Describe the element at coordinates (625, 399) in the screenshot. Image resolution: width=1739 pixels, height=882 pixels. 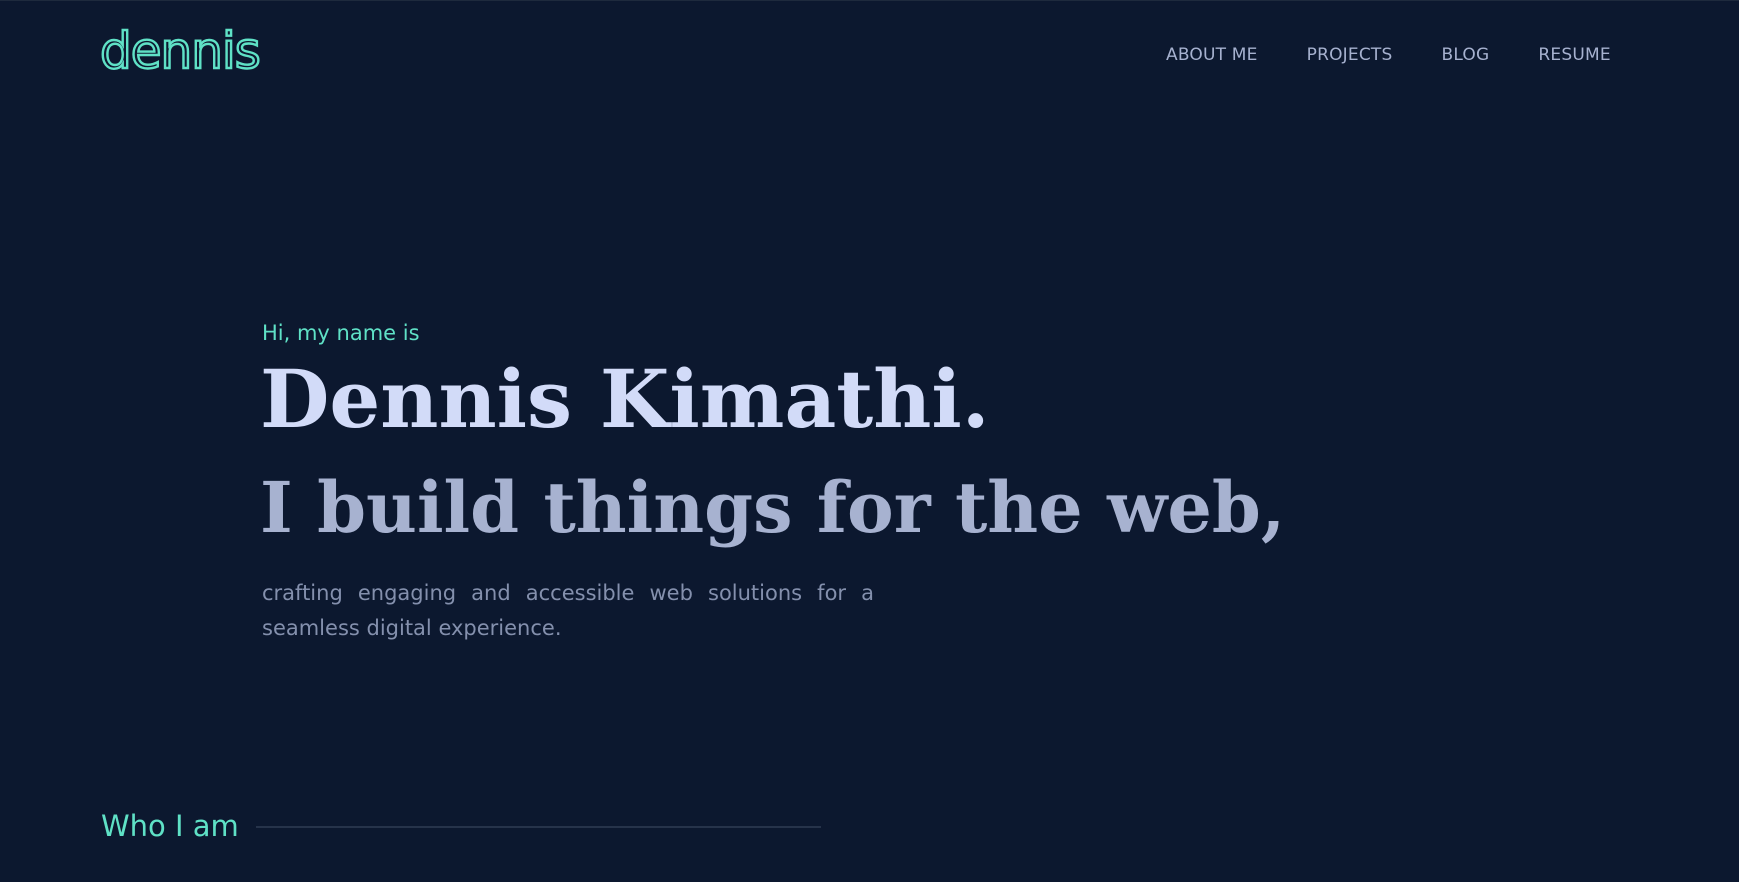
I see `hero-name: Dennis Kimathi.` at that location.